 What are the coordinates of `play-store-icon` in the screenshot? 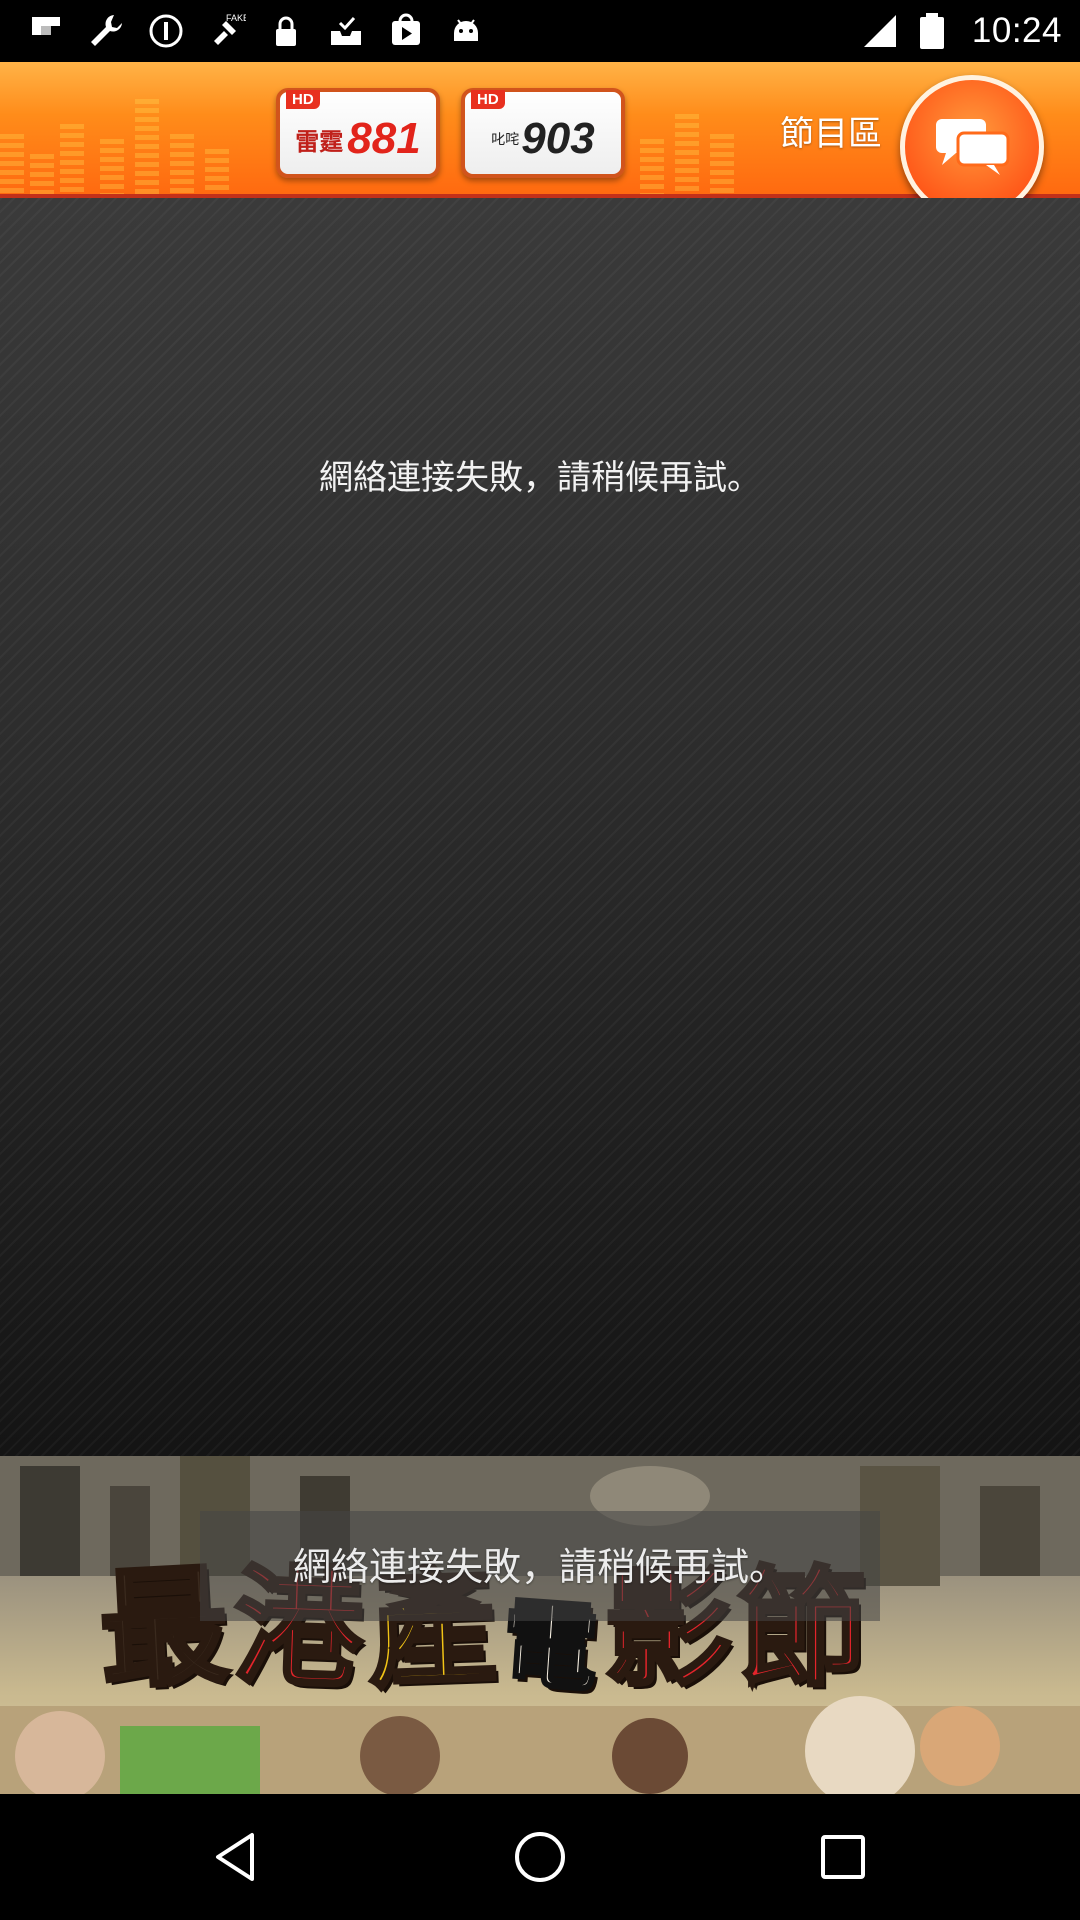 It's located at (406, 31).